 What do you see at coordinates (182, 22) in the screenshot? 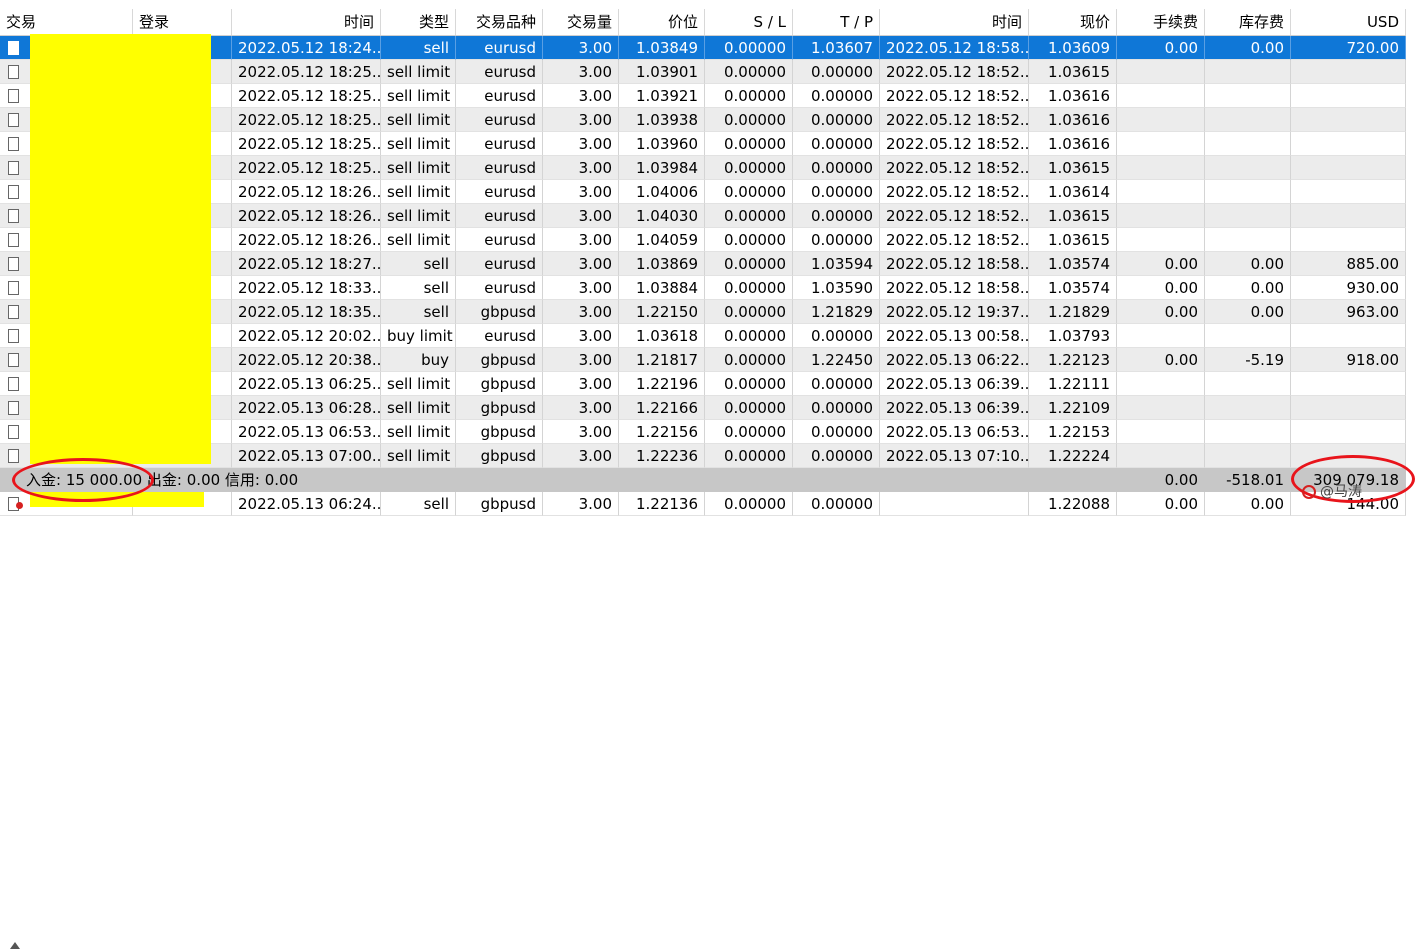
I see `column-header: 登录` at bounding box center [182, 22].